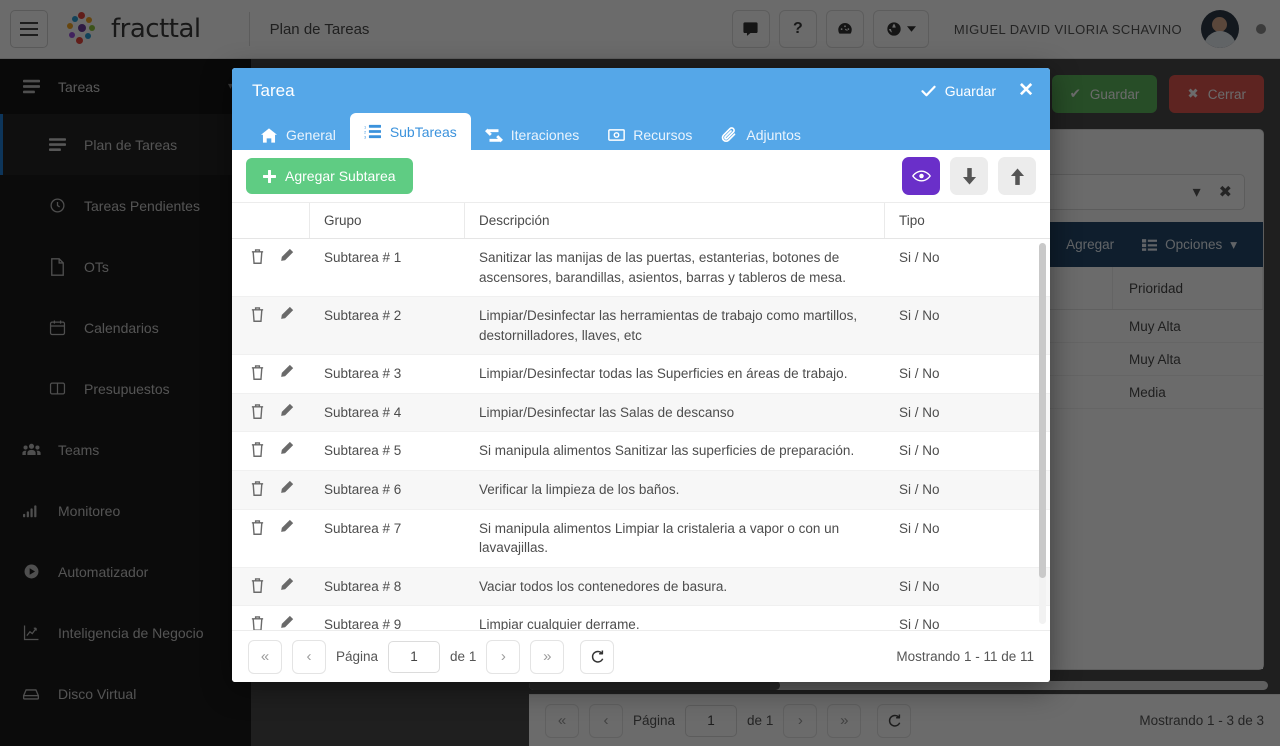  Describe the element at coordinates (1026, 90) in the screenshot. I see `close-icon: ✕` at that location.